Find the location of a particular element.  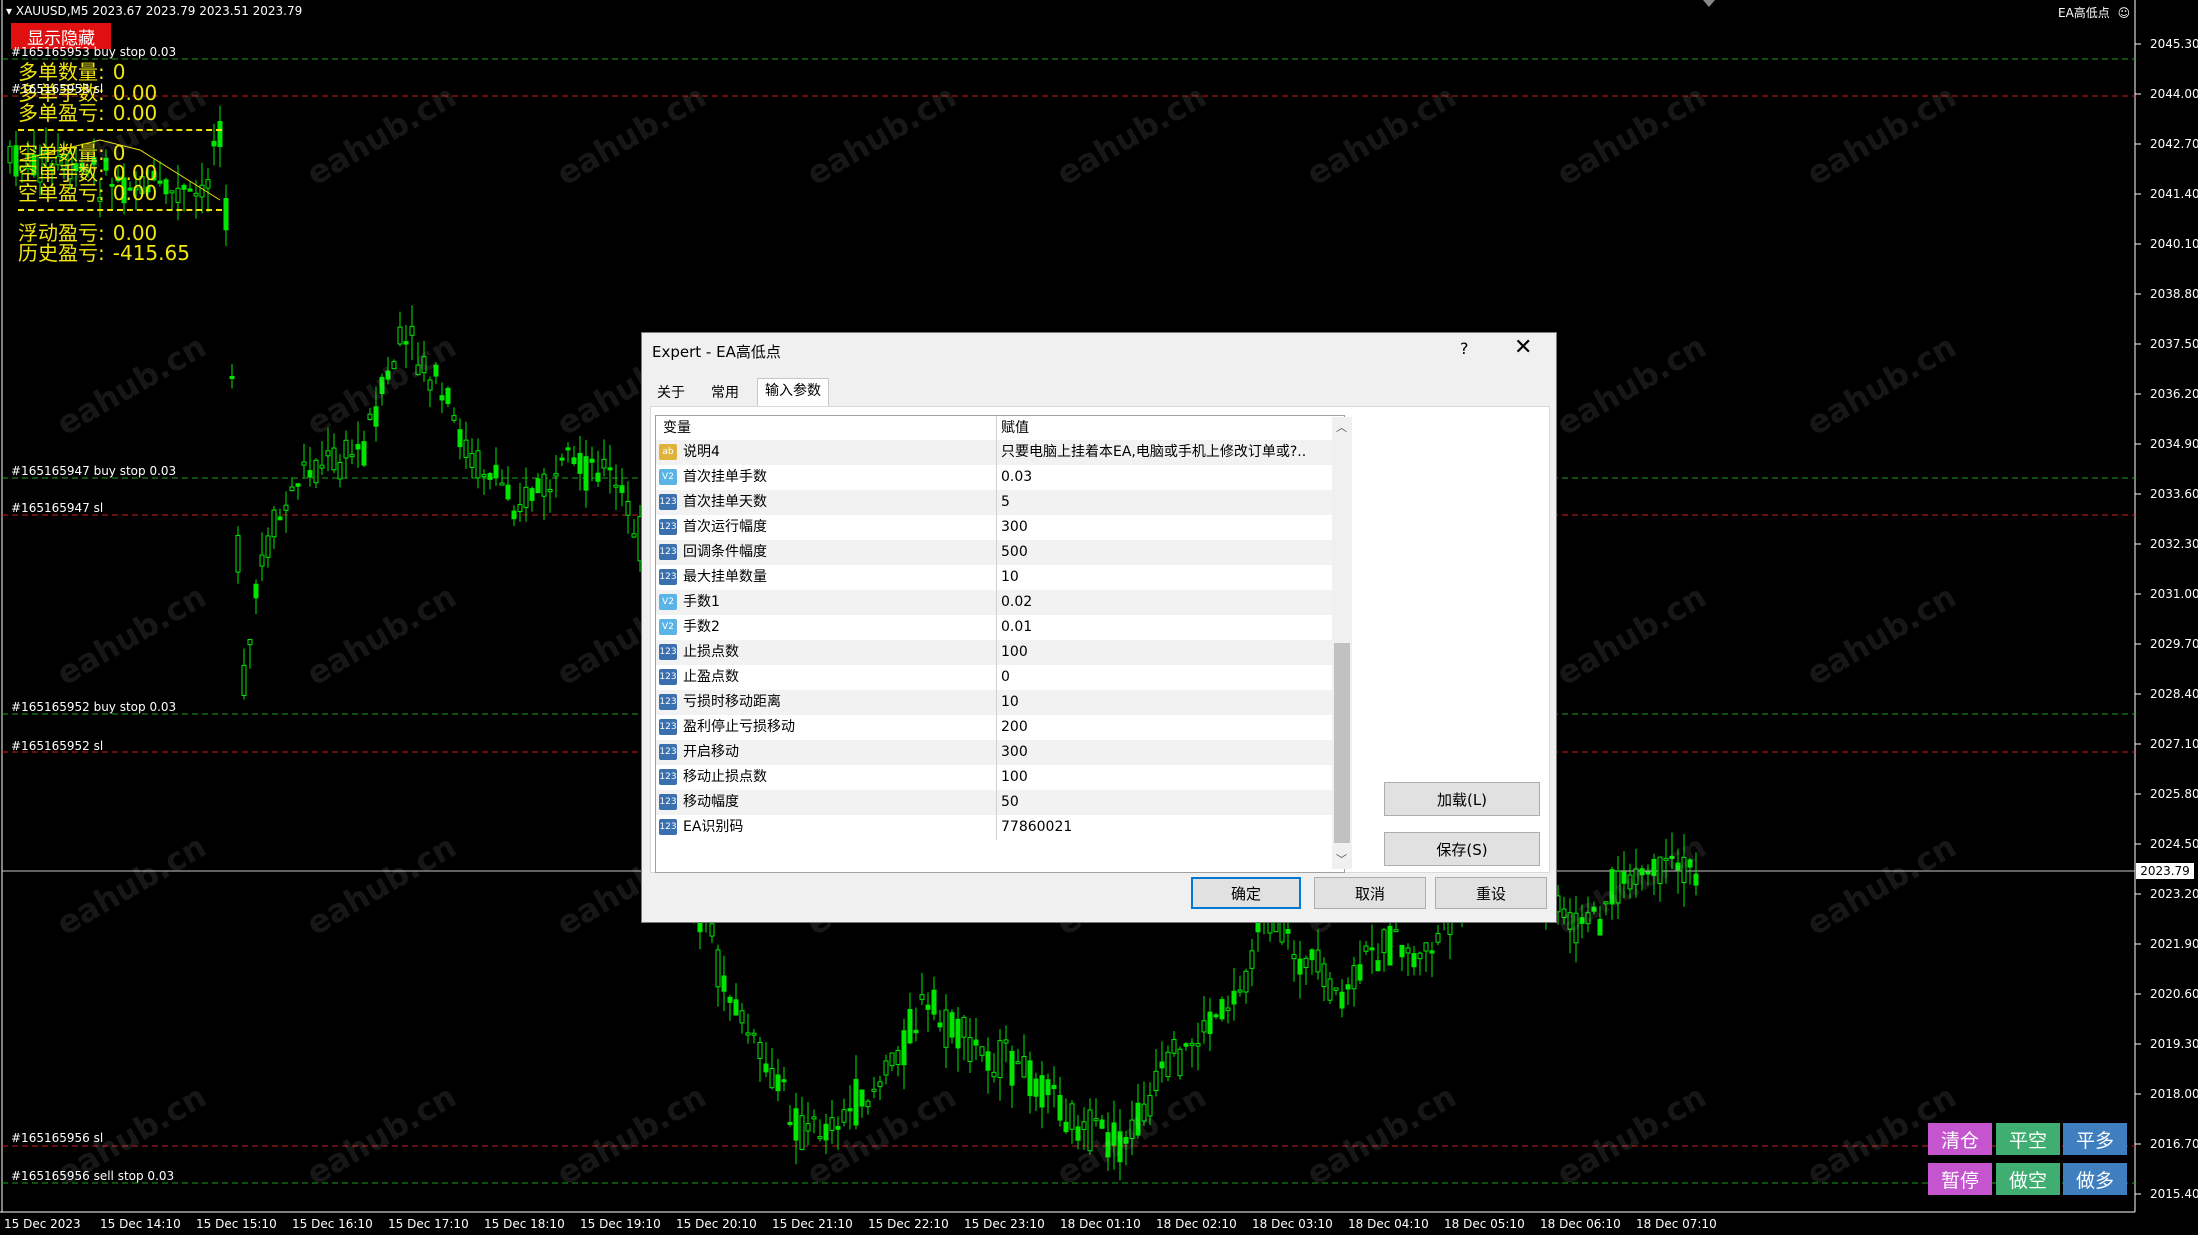

param-value: 77860021 is located at coordinates (1036, 827).